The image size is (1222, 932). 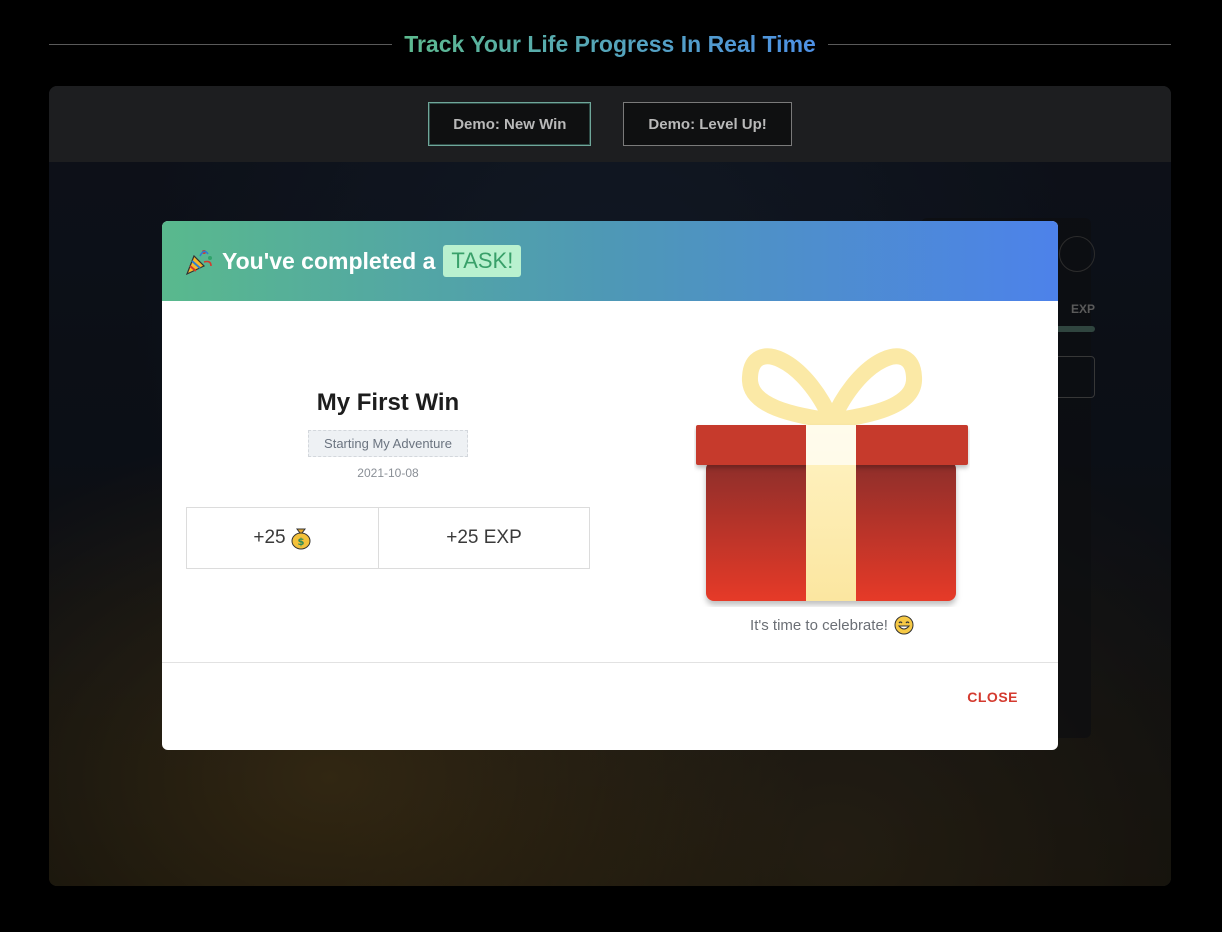 I want to click on page-title: Track Your Life Progress In Real Time, so click(x=610, y=44).